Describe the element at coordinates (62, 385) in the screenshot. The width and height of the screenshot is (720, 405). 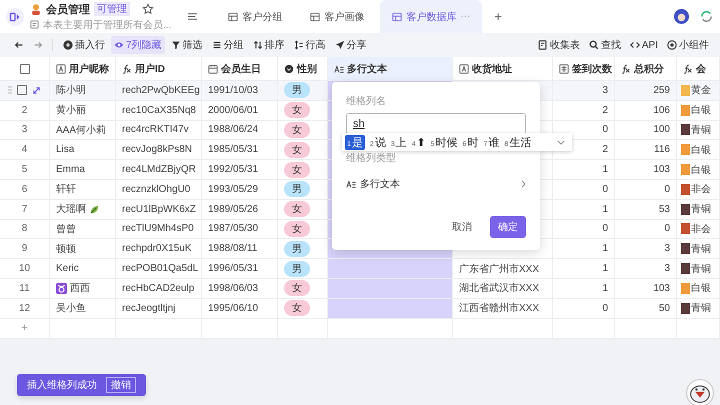
I see `toast-message: 插入维格列成功` at that location.